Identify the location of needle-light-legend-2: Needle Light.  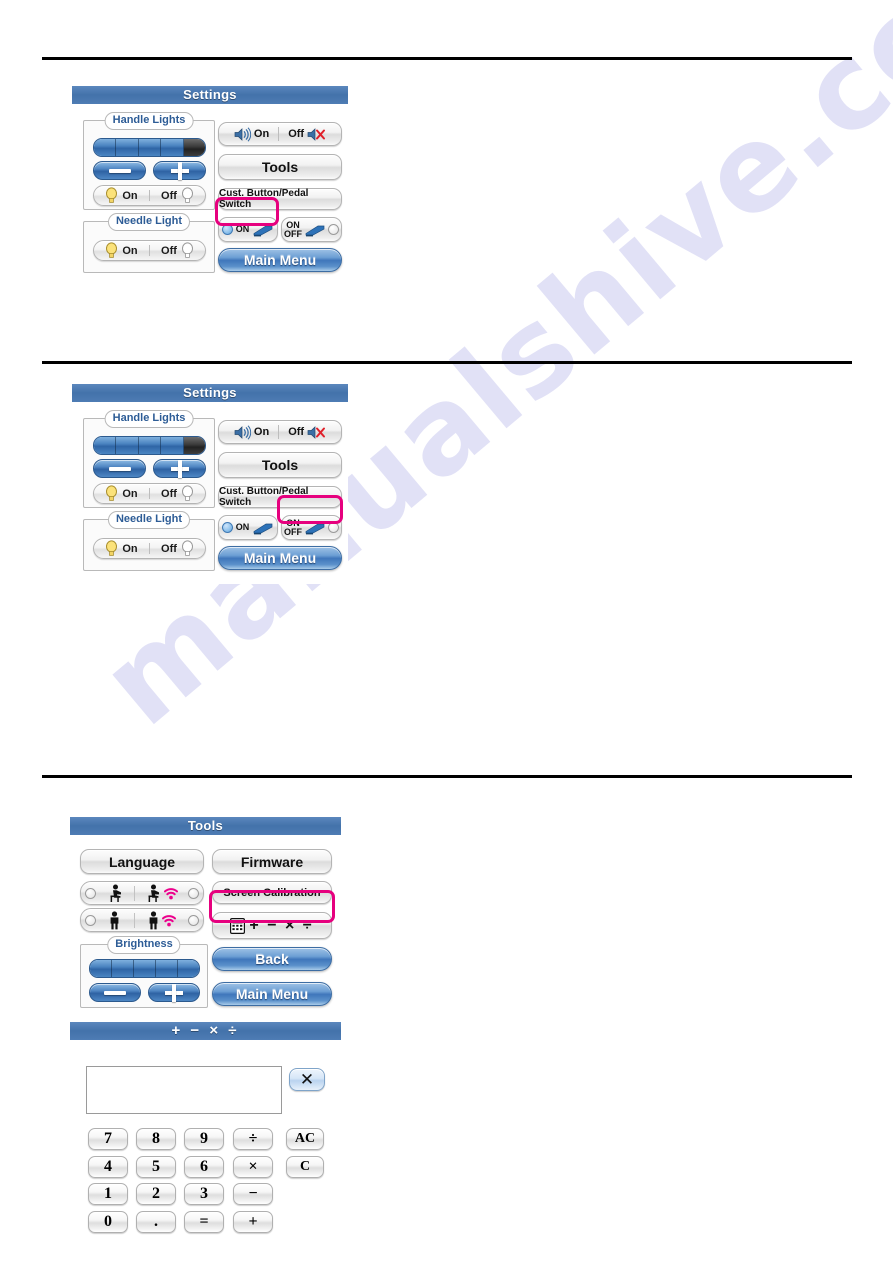
(149, 520).